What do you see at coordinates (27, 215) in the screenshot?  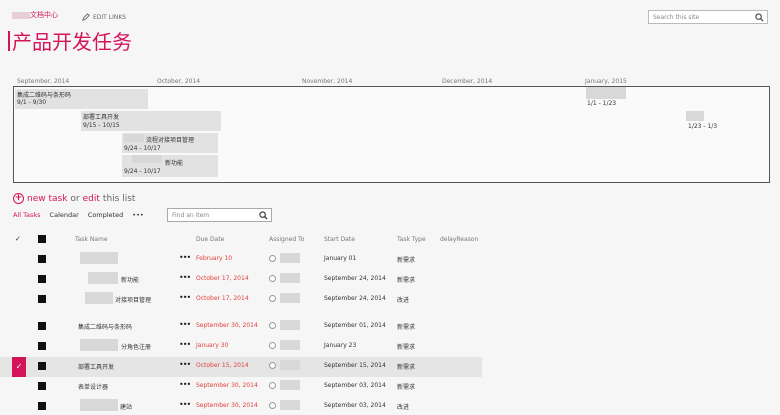 I see `view-all-tasks: All Tasks` at bounding box center [27, 215].